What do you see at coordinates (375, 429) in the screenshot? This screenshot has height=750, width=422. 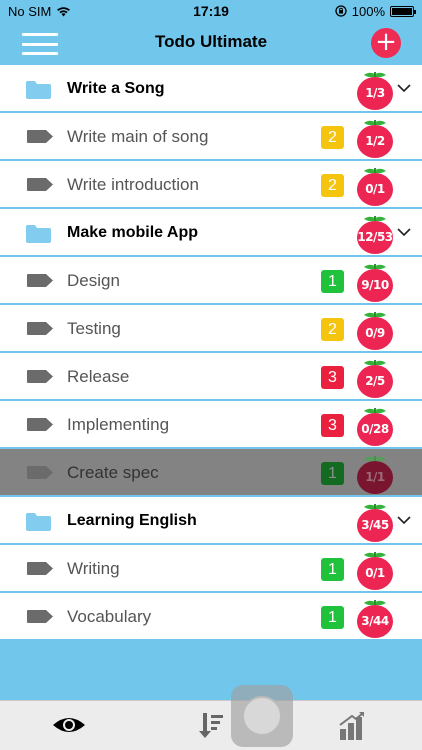 I see `pomodoro-count: 0/28` at bounding box center [375, 429].